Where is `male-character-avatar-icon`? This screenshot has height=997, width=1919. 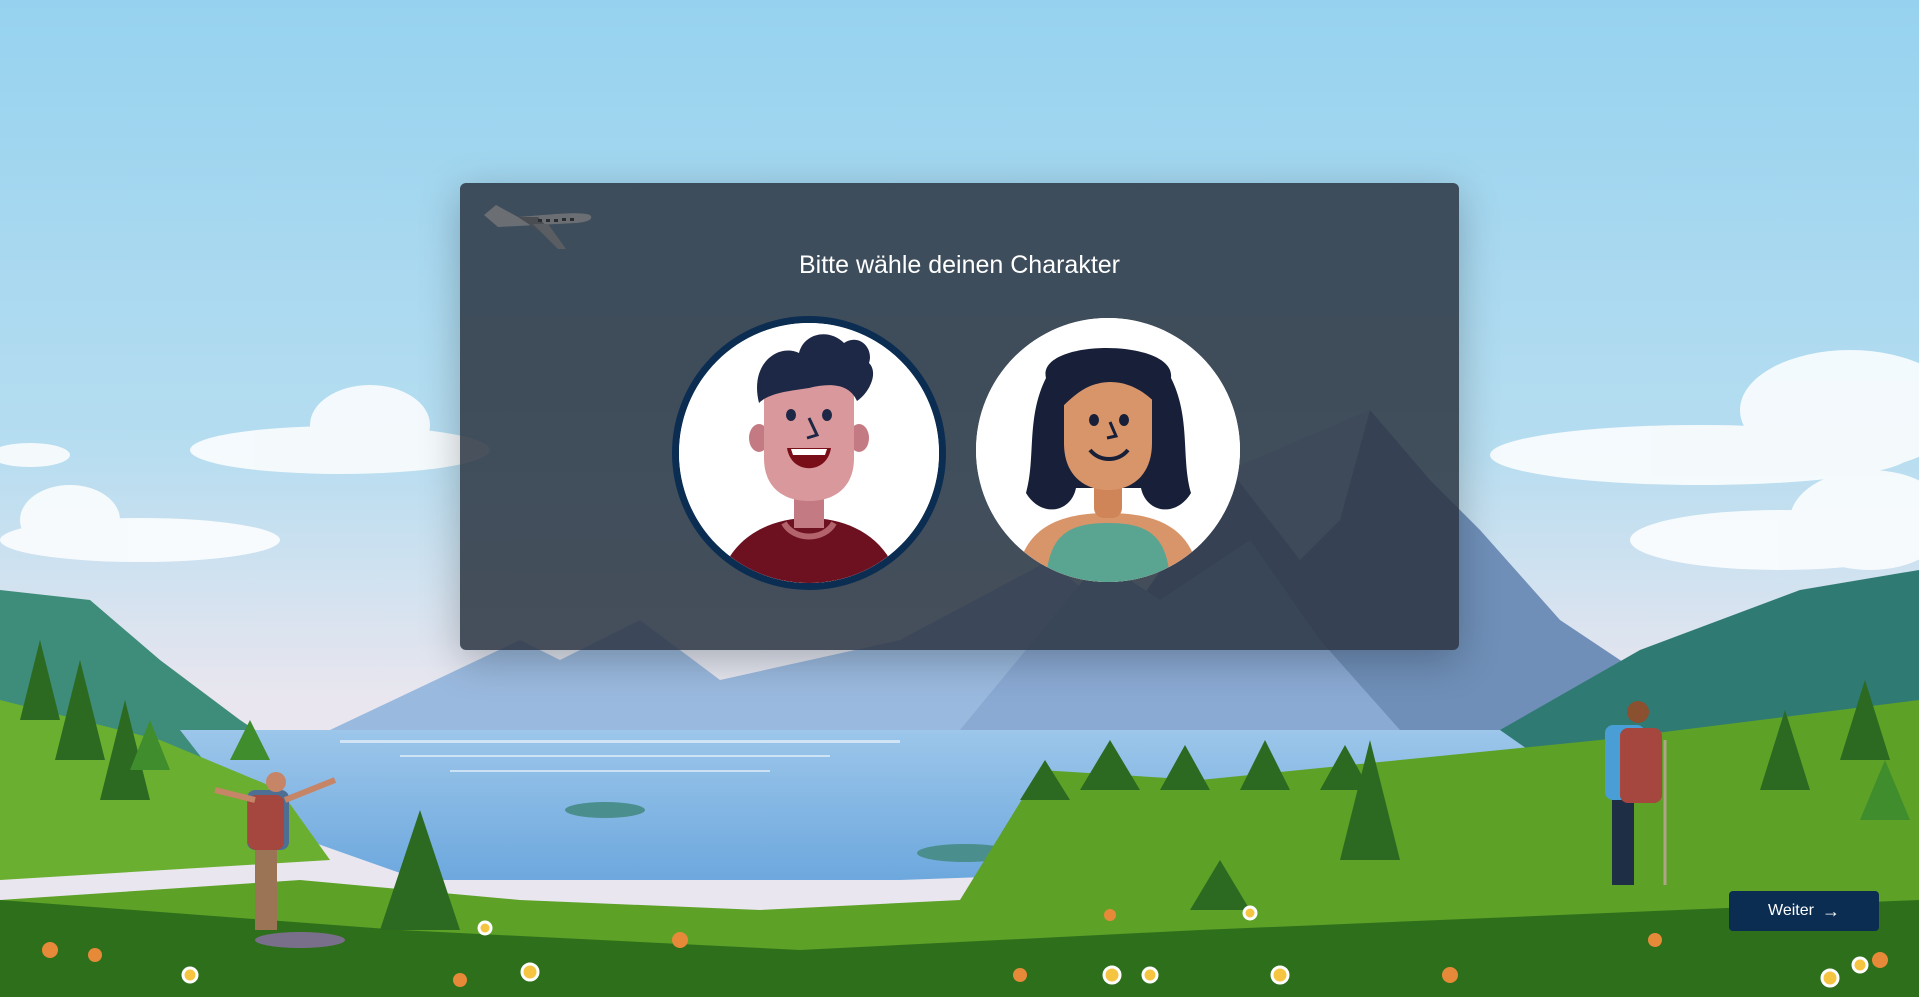
male-character-avatar-icon is located at coordinates (809, 453).